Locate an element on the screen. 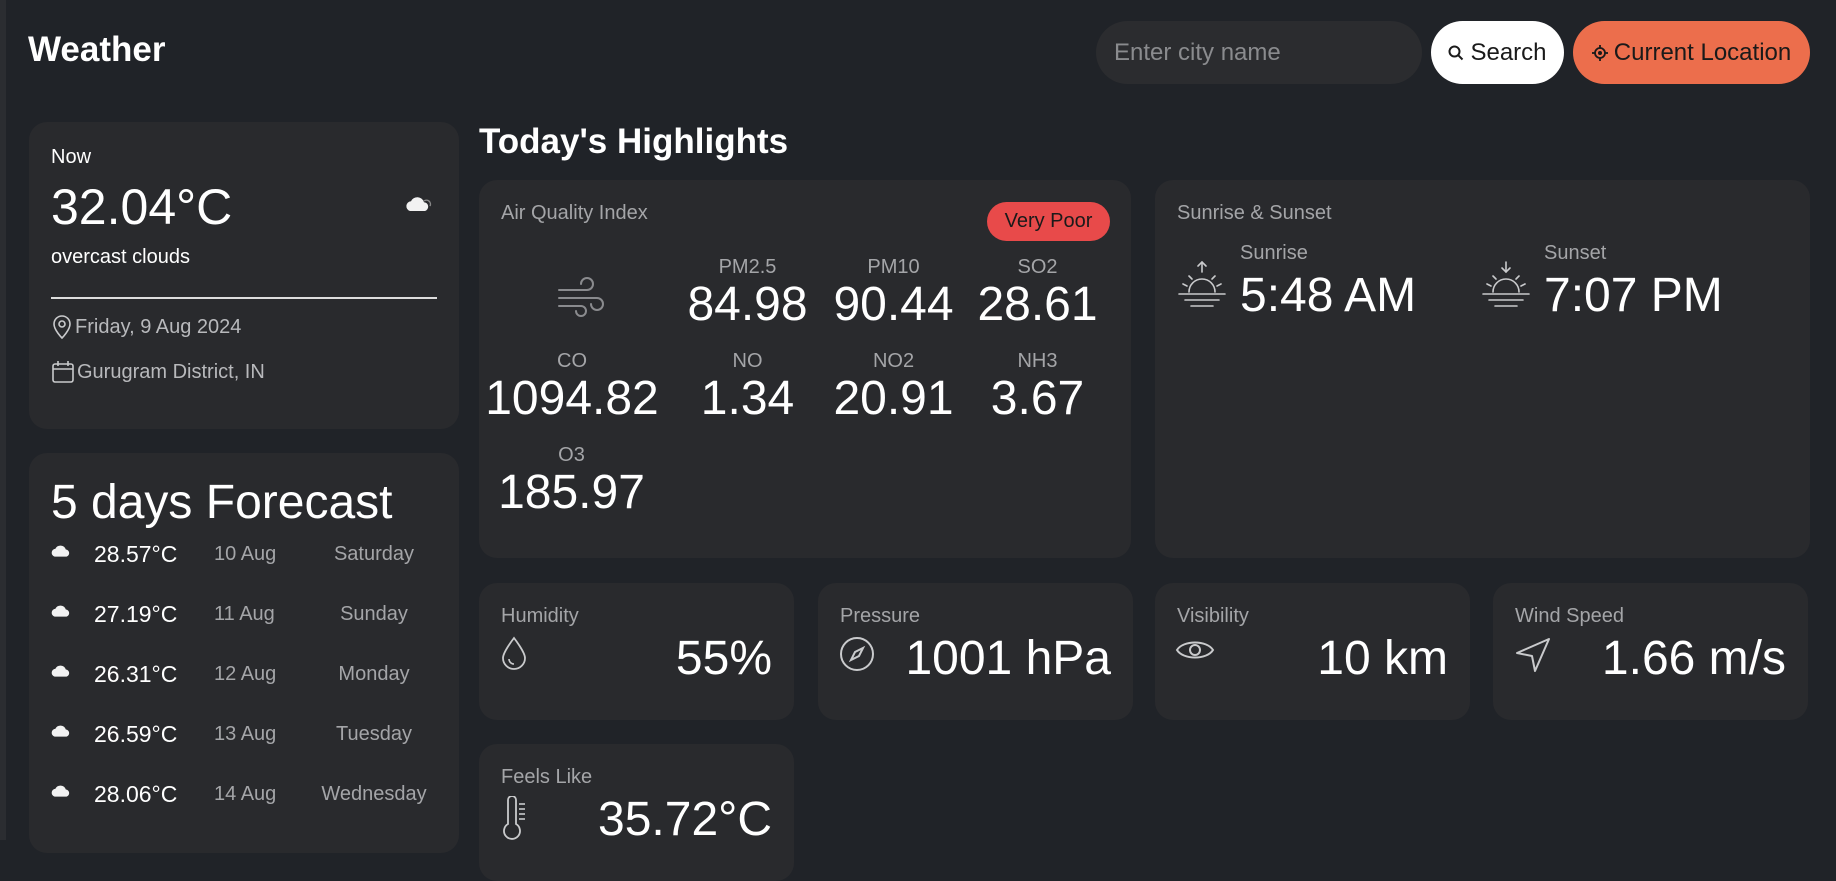 This screenshot has width=1836, height=881. forecast-temp: 26.59°C is located at coordinates (136, 734).